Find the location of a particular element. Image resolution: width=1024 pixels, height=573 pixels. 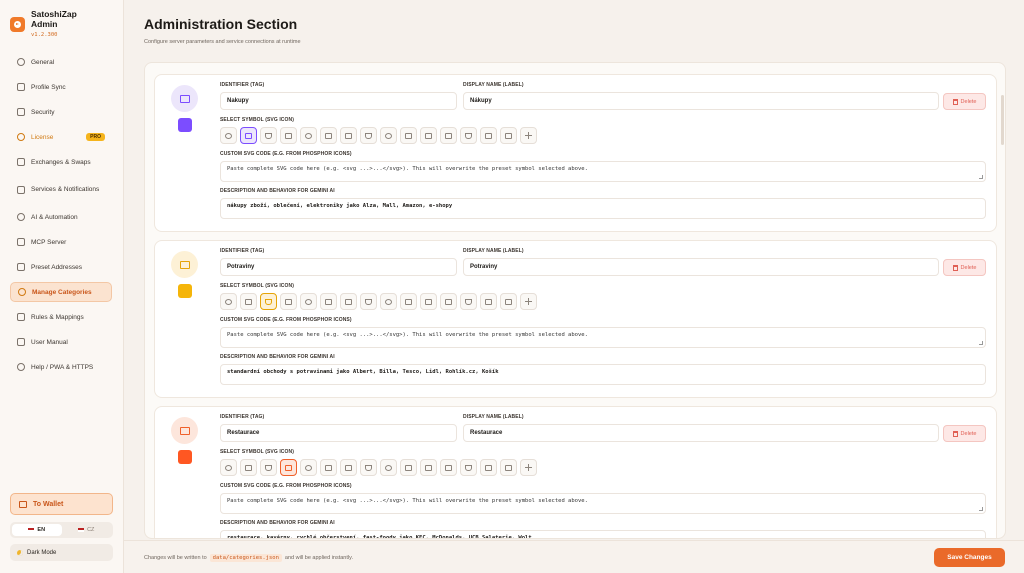

sidebar-item-help-pwa-https: Help / PWA & HTTPS is located at coordinates (61, 367).